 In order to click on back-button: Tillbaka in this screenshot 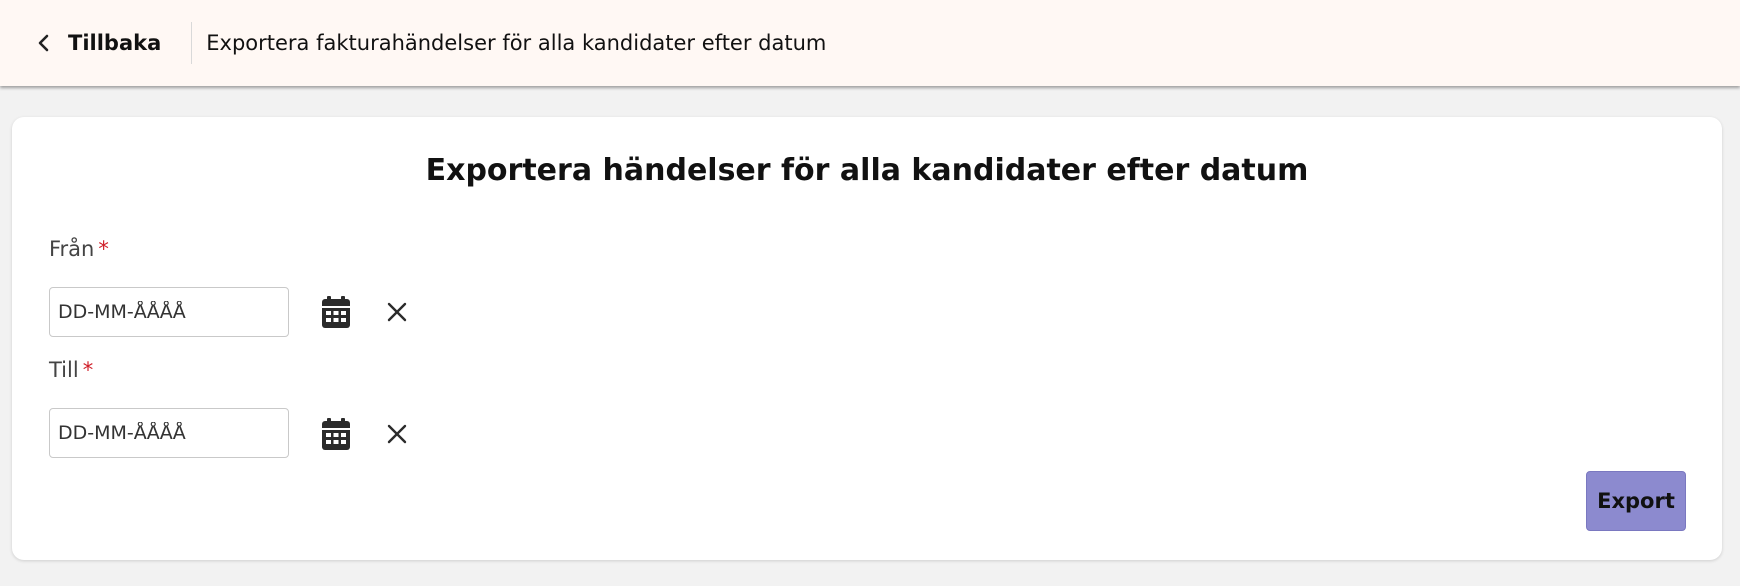, I will do `click(98, 43)`.